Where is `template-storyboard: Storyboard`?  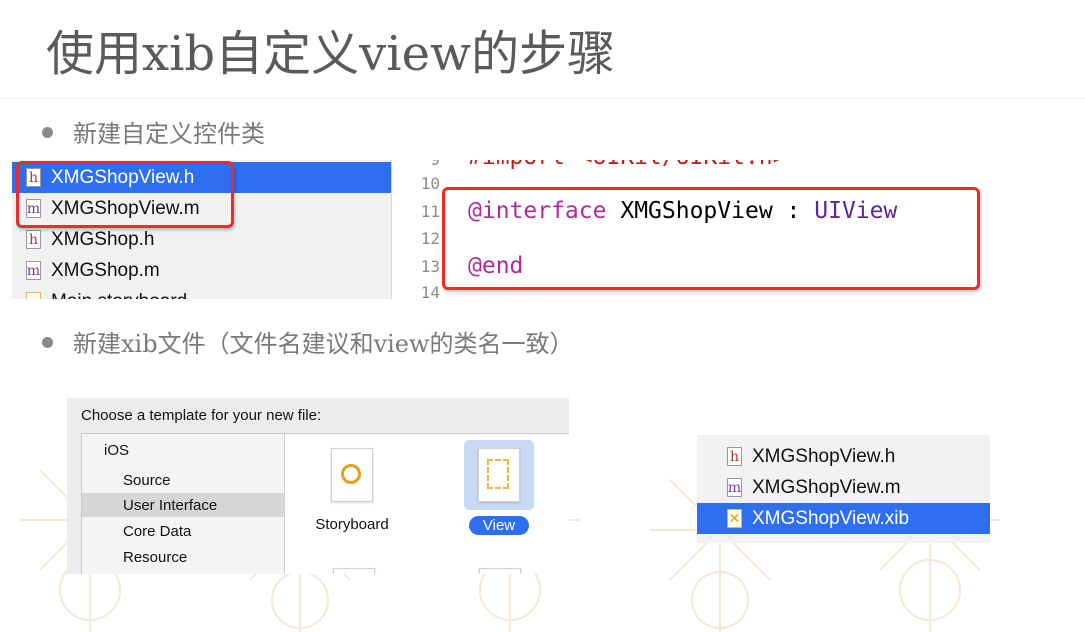
template-storyboard: Storyboard is located at coordinates (352, 490).